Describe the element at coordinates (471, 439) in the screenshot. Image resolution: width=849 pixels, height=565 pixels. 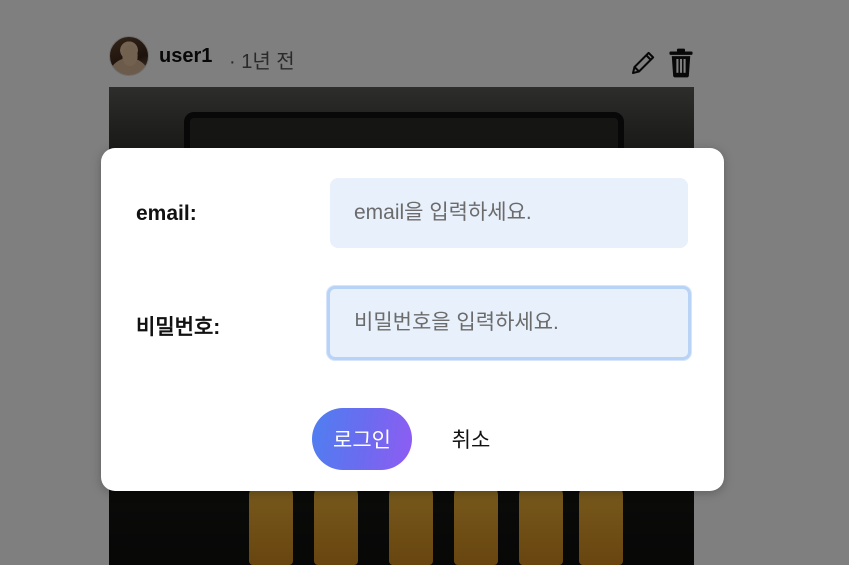
I see `cancel-button: 취소` at that location.